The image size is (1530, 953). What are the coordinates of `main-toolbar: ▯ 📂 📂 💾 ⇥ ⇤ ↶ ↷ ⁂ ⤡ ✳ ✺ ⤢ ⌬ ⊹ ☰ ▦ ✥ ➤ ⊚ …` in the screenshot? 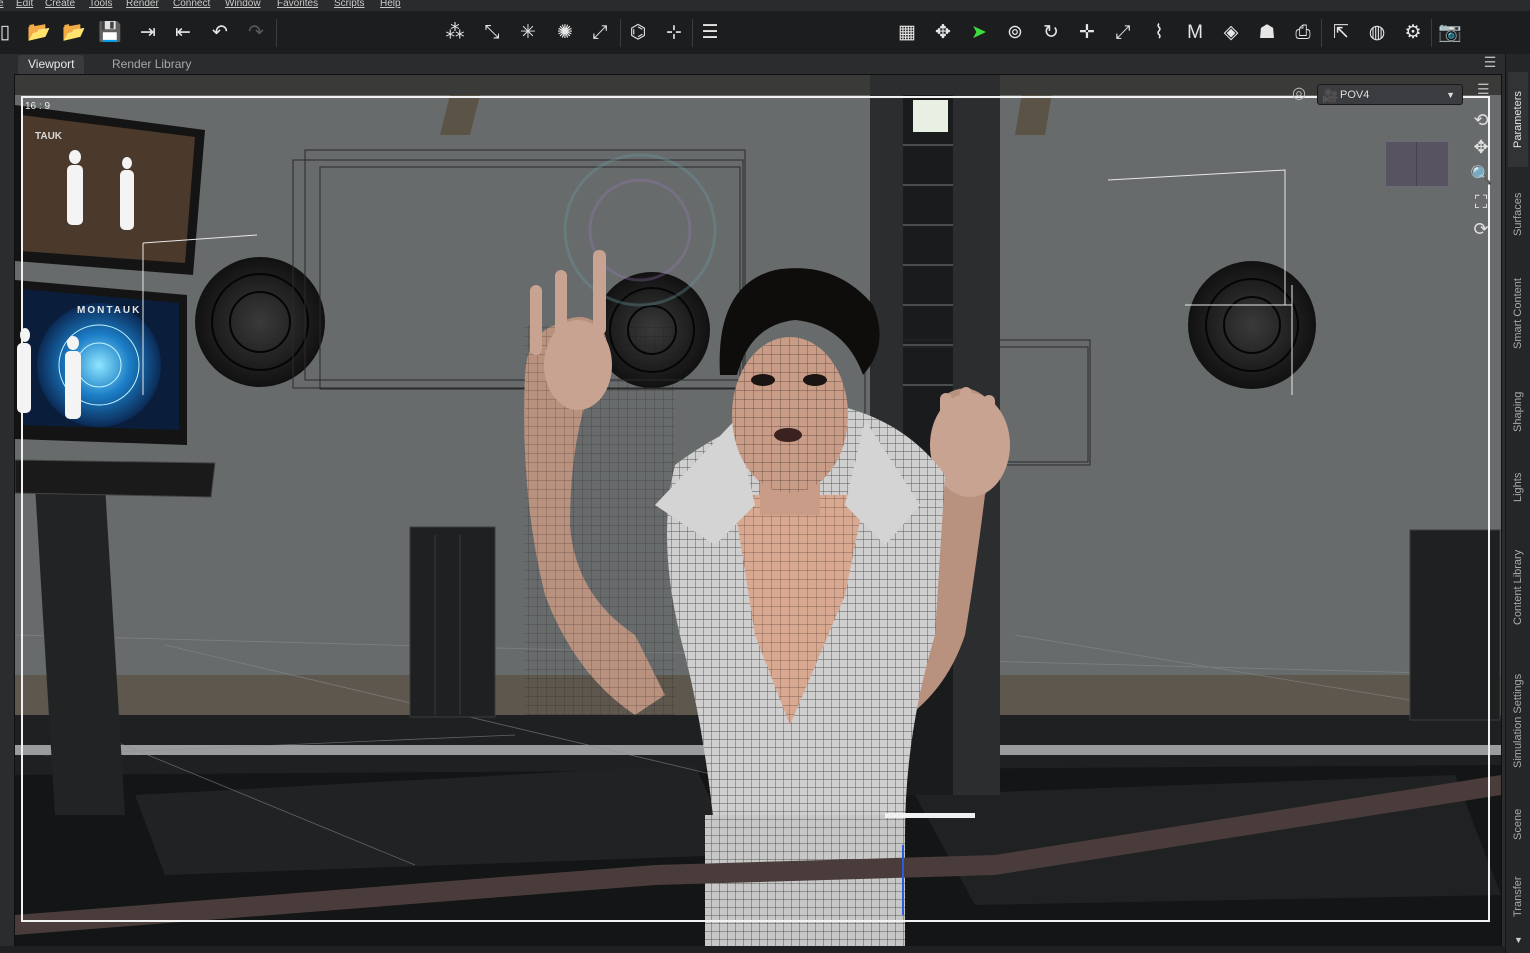 It's located at (765, 33).